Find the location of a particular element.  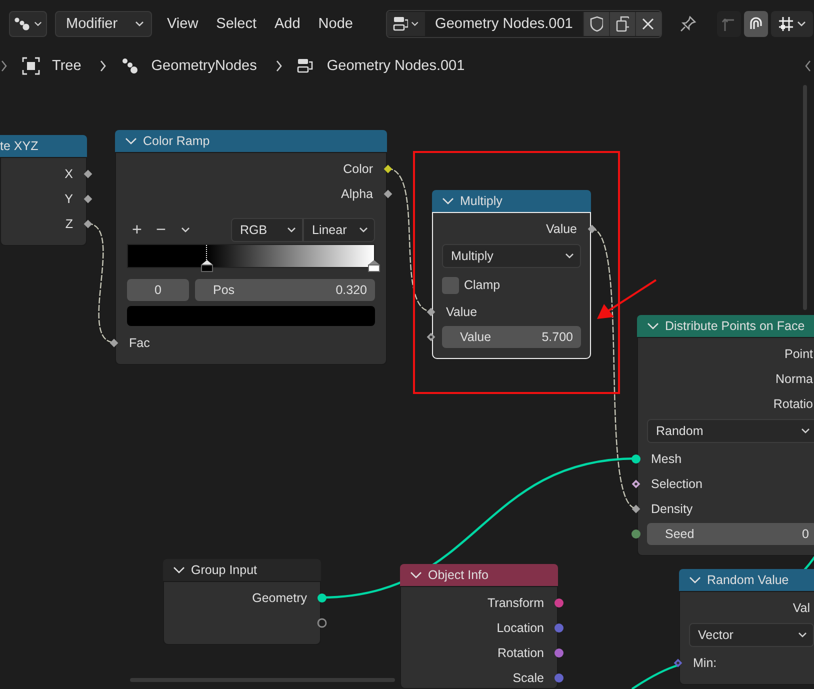

node-title: te XYZ is located at coordinates (19, 146).